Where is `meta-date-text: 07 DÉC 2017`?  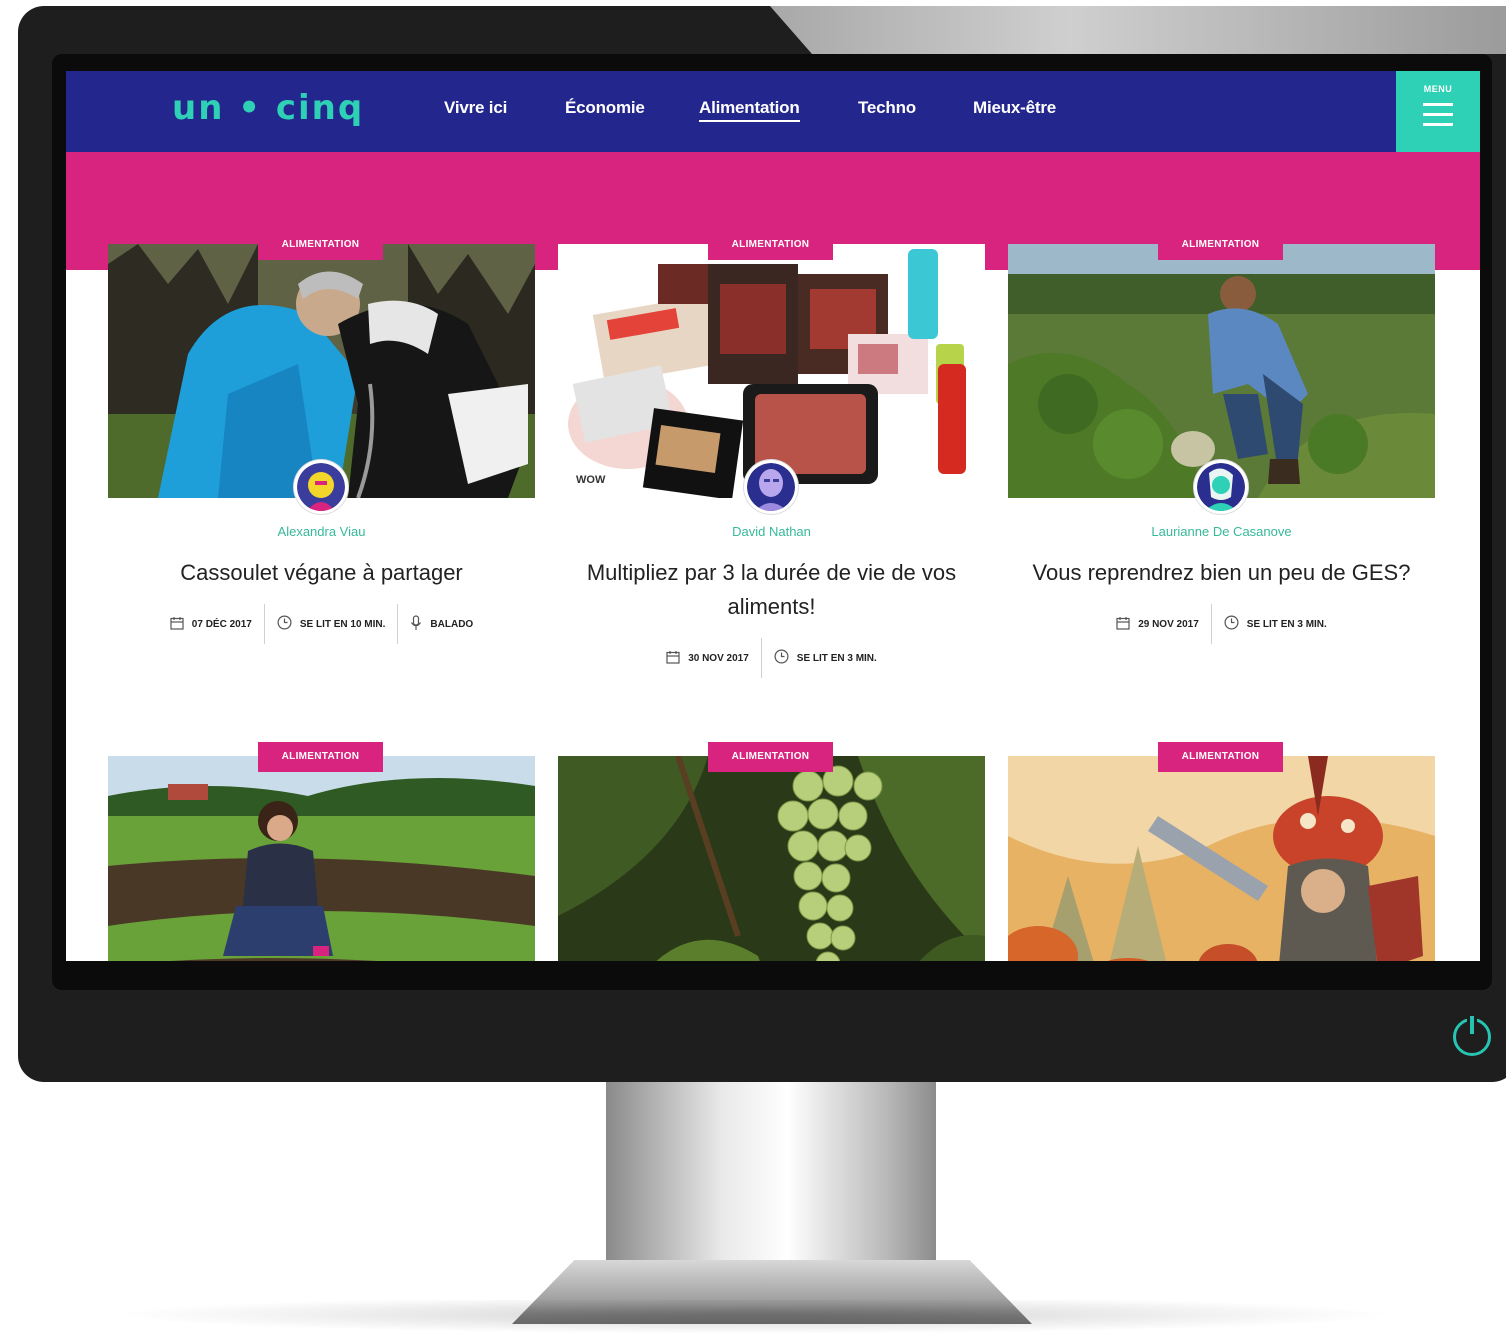 meta-date-text: 07 DÉC 2017 is located at coordinates (221, 624).